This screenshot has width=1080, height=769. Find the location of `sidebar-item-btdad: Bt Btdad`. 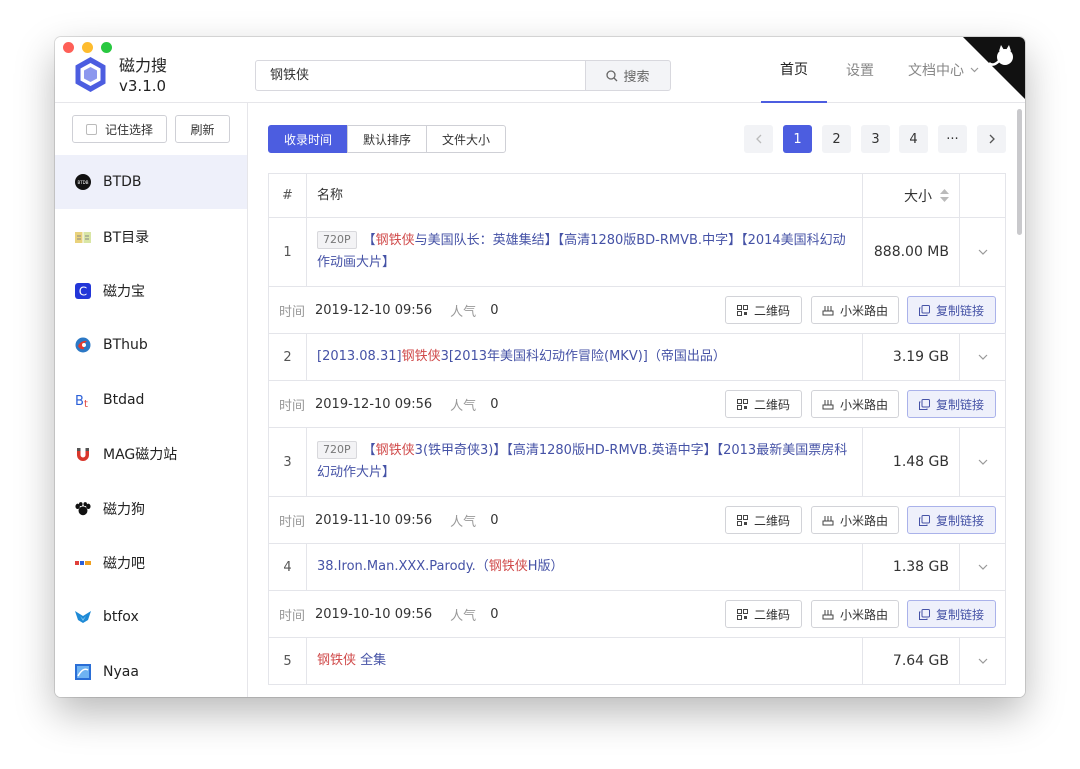

sidebar-item-btdad: Bt Btdad is located at coordinates (151, 400).